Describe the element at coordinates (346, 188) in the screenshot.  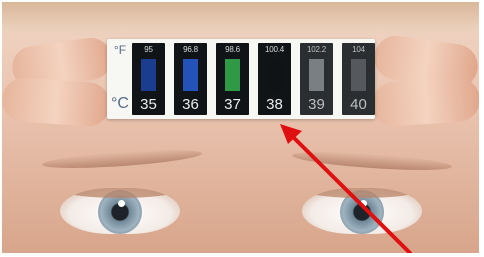
I see `red-pointer-arrow-icon` at that location.